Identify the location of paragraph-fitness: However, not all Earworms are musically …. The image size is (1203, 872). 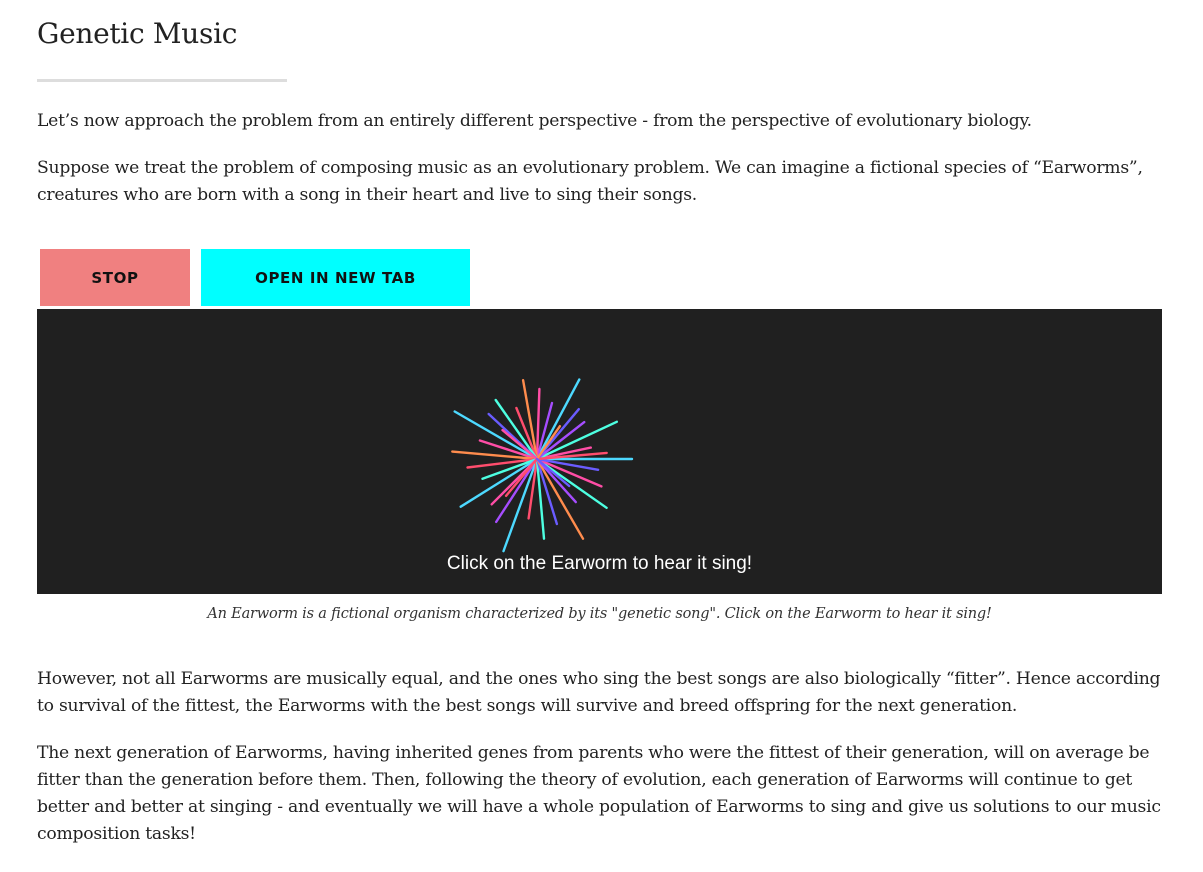
(599, 692).